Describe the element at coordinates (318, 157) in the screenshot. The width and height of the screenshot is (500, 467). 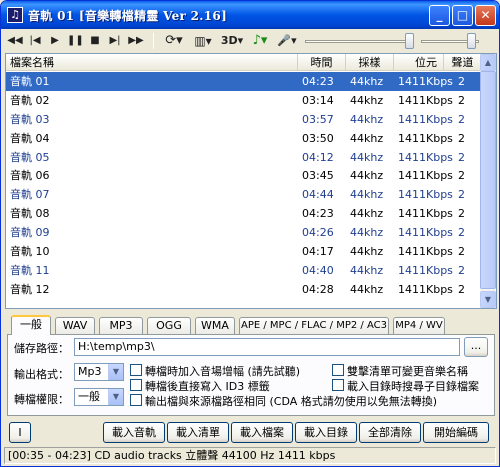
I see `track-time-cell: 04:12` at that location.